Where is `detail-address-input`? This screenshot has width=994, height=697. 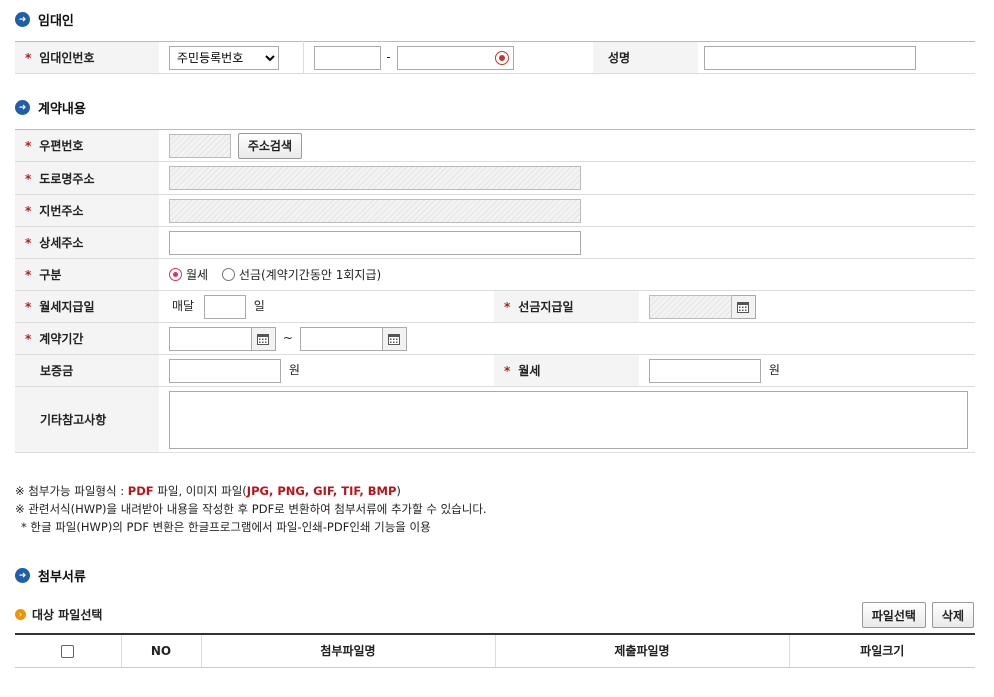 detail-address-input is located at coordinates (375, 242).